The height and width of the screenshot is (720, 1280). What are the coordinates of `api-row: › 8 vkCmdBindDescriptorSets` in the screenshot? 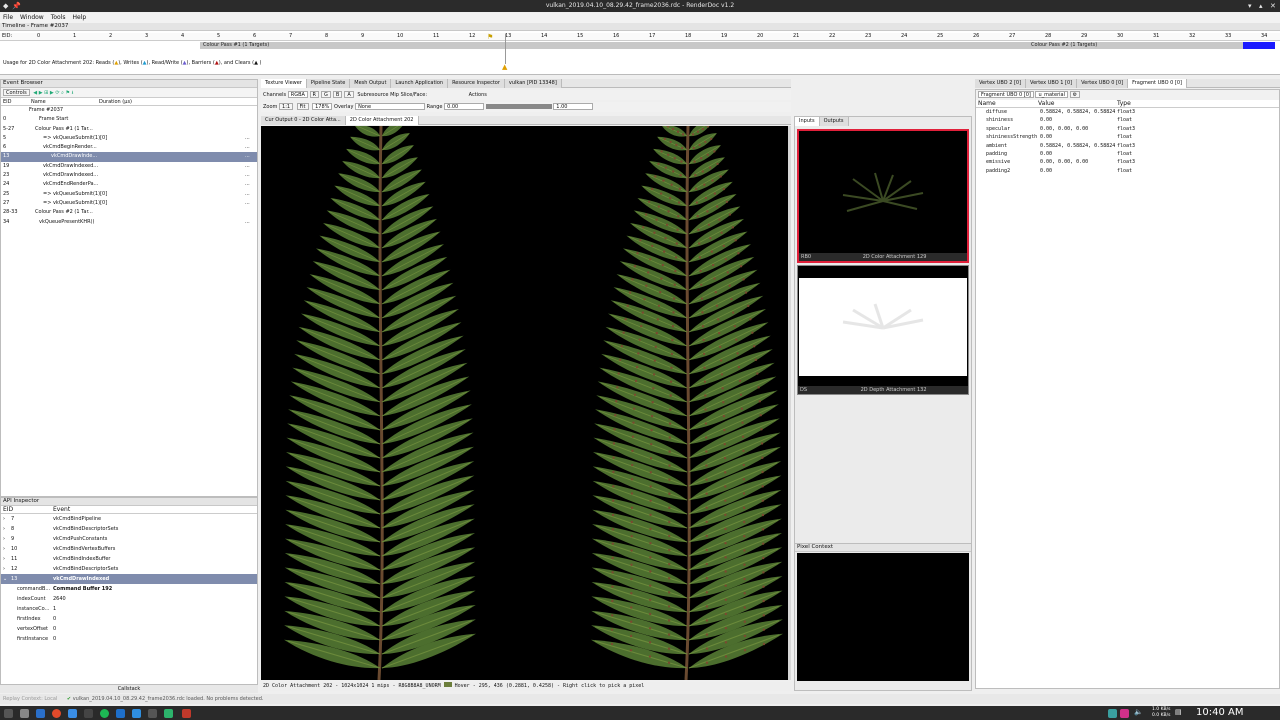 It's located at (129, 529).